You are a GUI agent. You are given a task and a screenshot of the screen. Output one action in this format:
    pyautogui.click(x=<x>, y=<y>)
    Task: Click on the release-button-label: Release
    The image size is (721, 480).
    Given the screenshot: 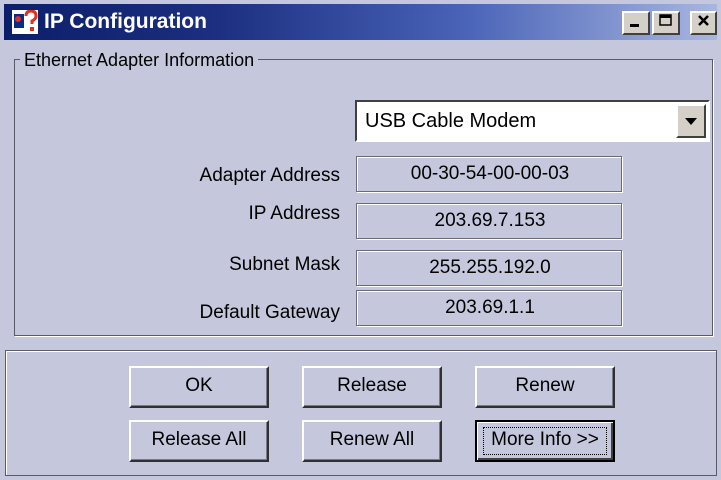 What is the action you would take?
    pyautogui.click(x=372, y=385)
    